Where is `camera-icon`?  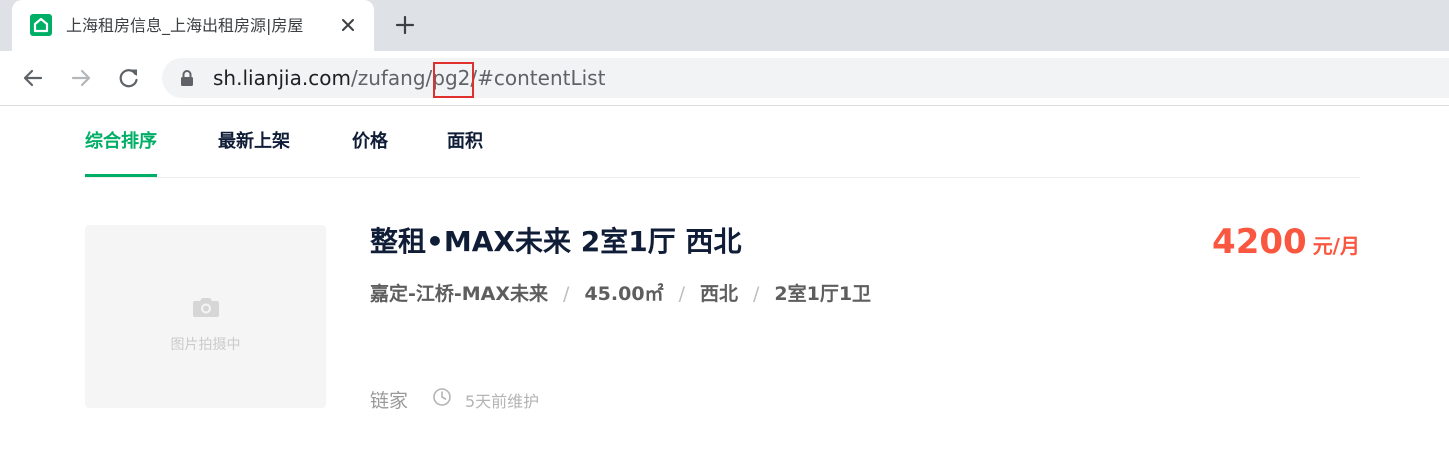 camera-icon is located at coordinates (206, 307).